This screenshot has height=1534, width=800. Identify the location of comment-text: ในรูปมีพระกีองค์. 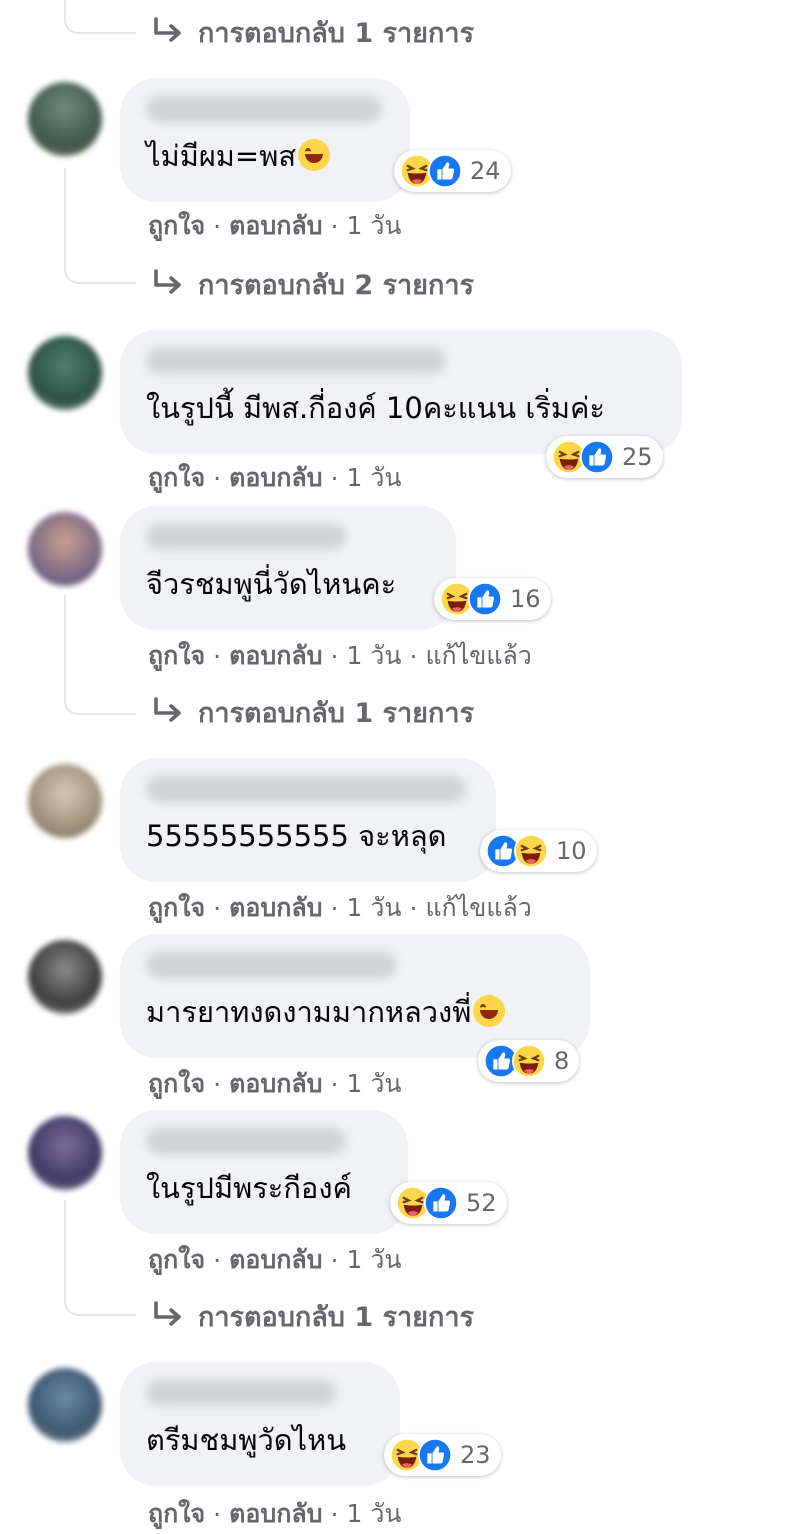
(249, 1188).